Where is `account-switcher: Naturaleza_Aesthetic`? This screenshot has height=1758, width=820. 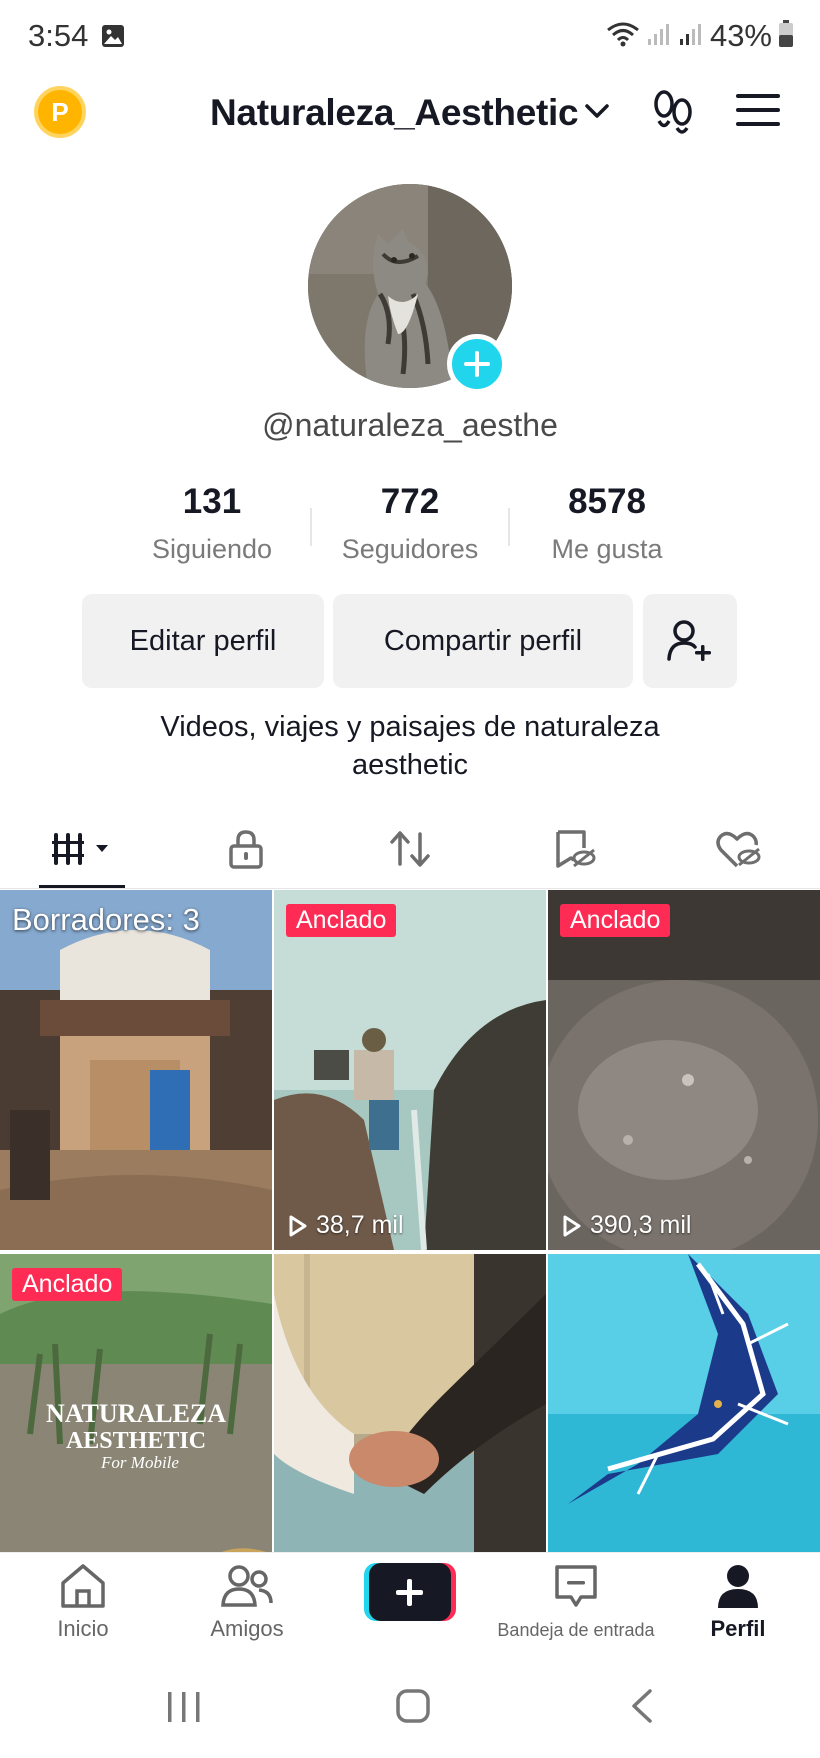 account-switcher: Naturaleza_Aesthetic is located at coordinates (410, 113).